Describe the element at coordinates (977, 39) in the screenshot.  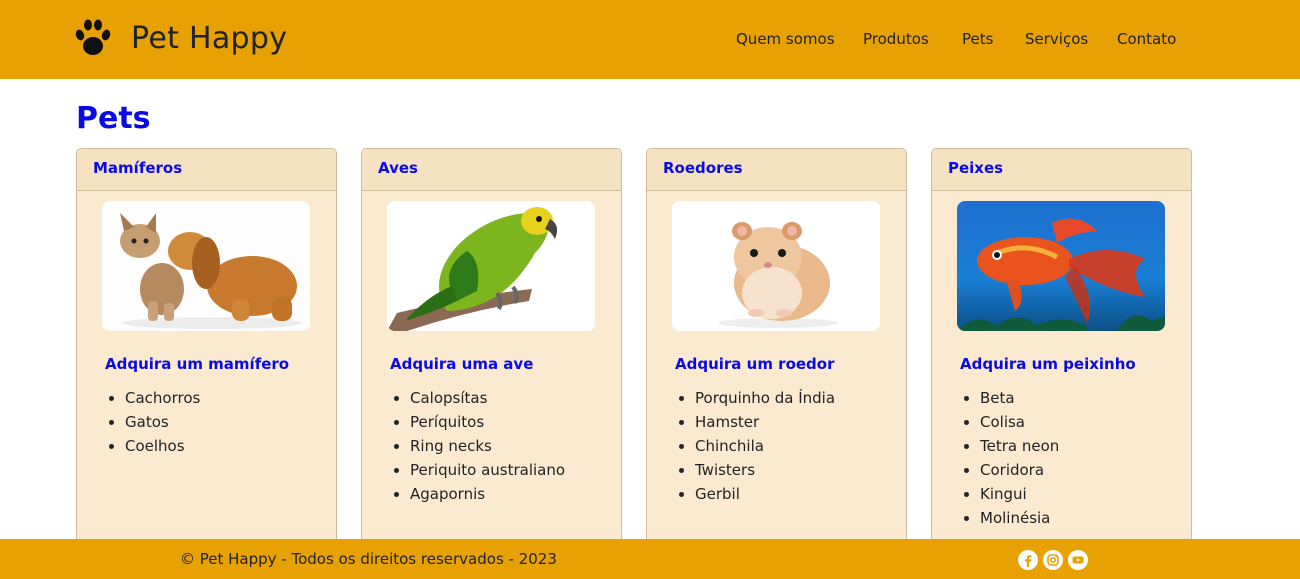
I see `nav-pets: Pets` at that location.